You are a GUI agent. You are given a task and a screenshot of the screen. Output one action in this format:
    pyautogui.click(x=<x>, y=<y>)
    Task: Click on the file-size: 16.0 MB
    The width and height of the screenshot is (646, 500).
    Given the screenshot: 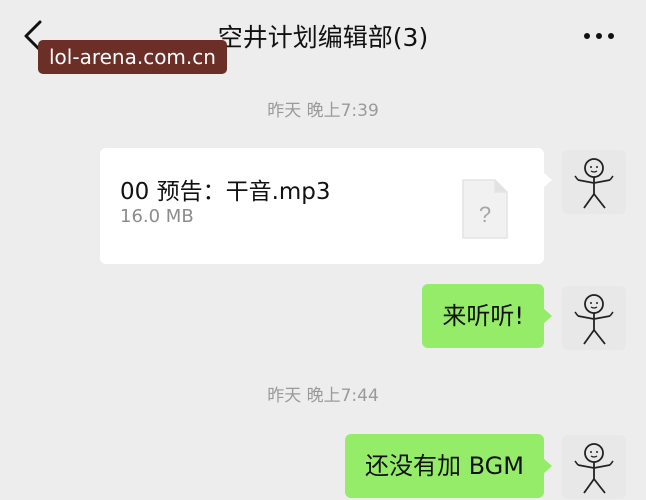 What is the action you would take?
    pyautogui.click(x=157, y=216)
    